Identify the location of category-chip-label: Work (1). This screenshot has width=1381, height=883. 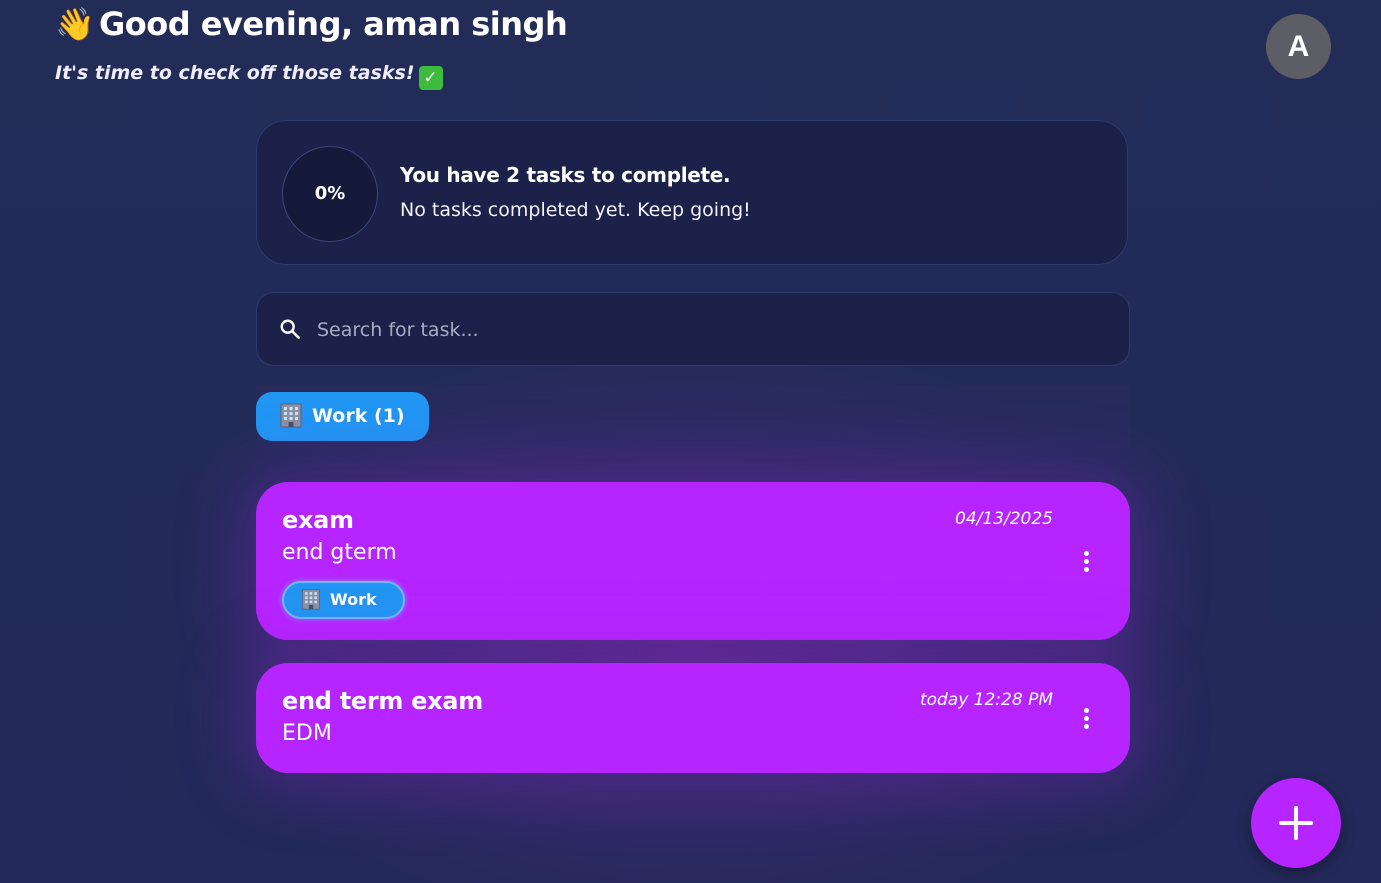
(358, 416).